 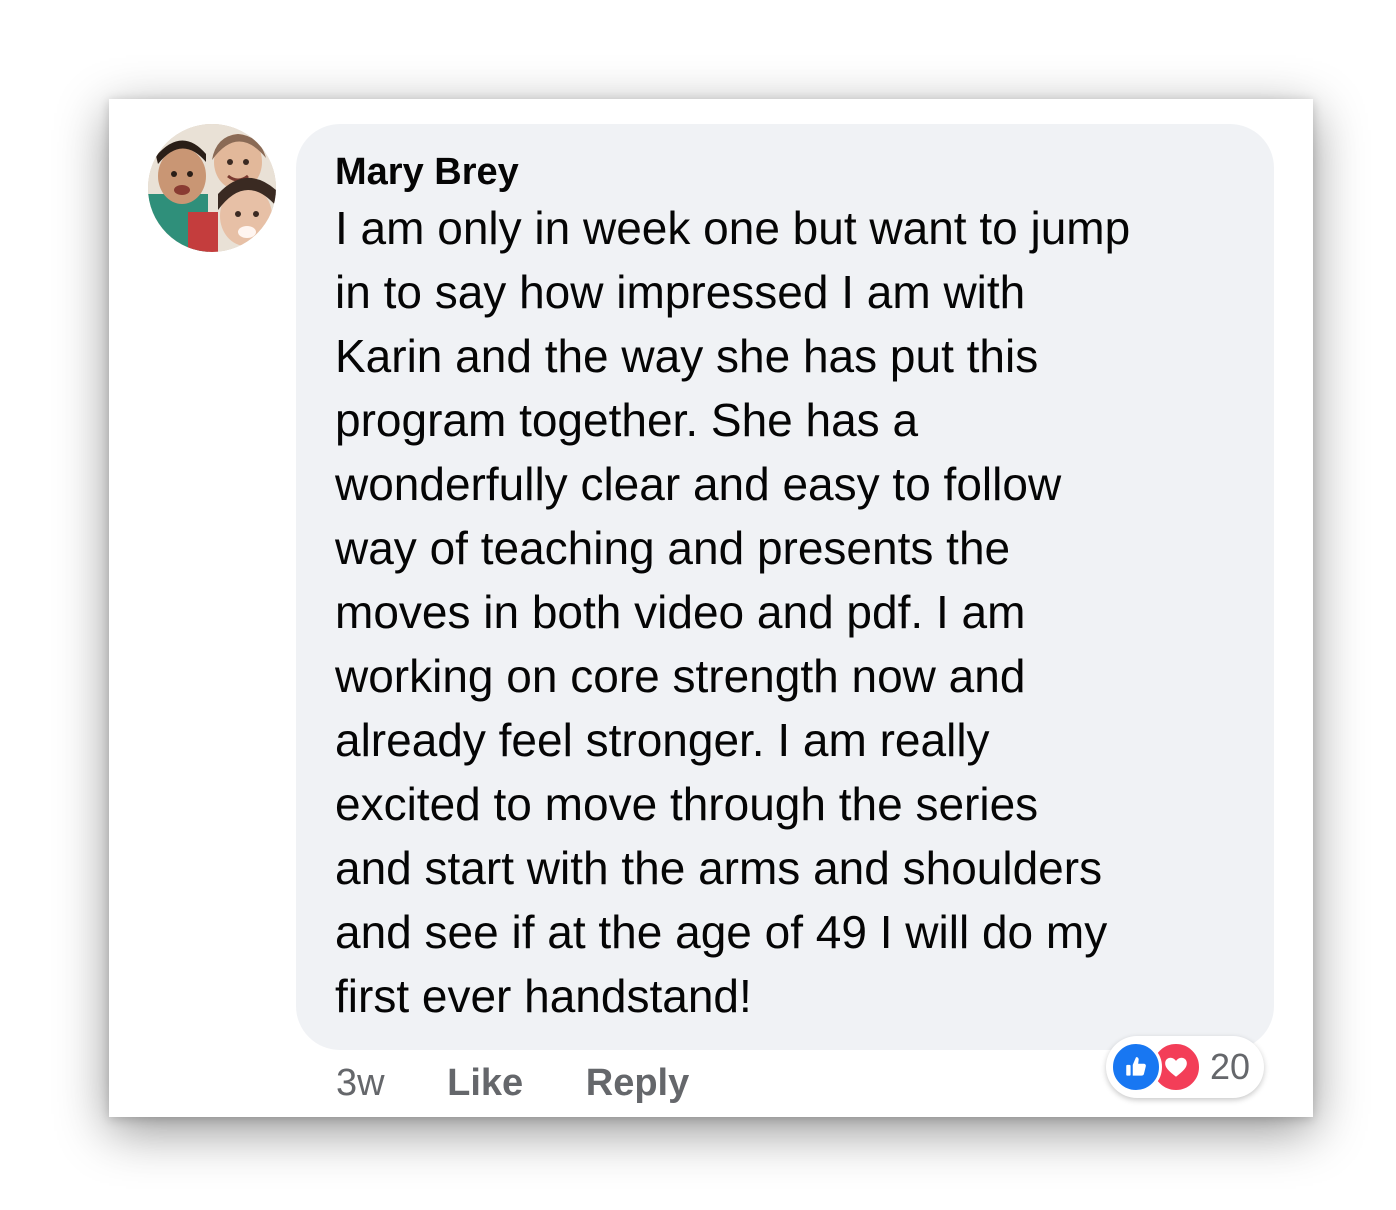 What do you see at coordinates (1230, 1066) in the screenshot?
I see `reaction-count: 20` at bounding box center [1230, 1066].